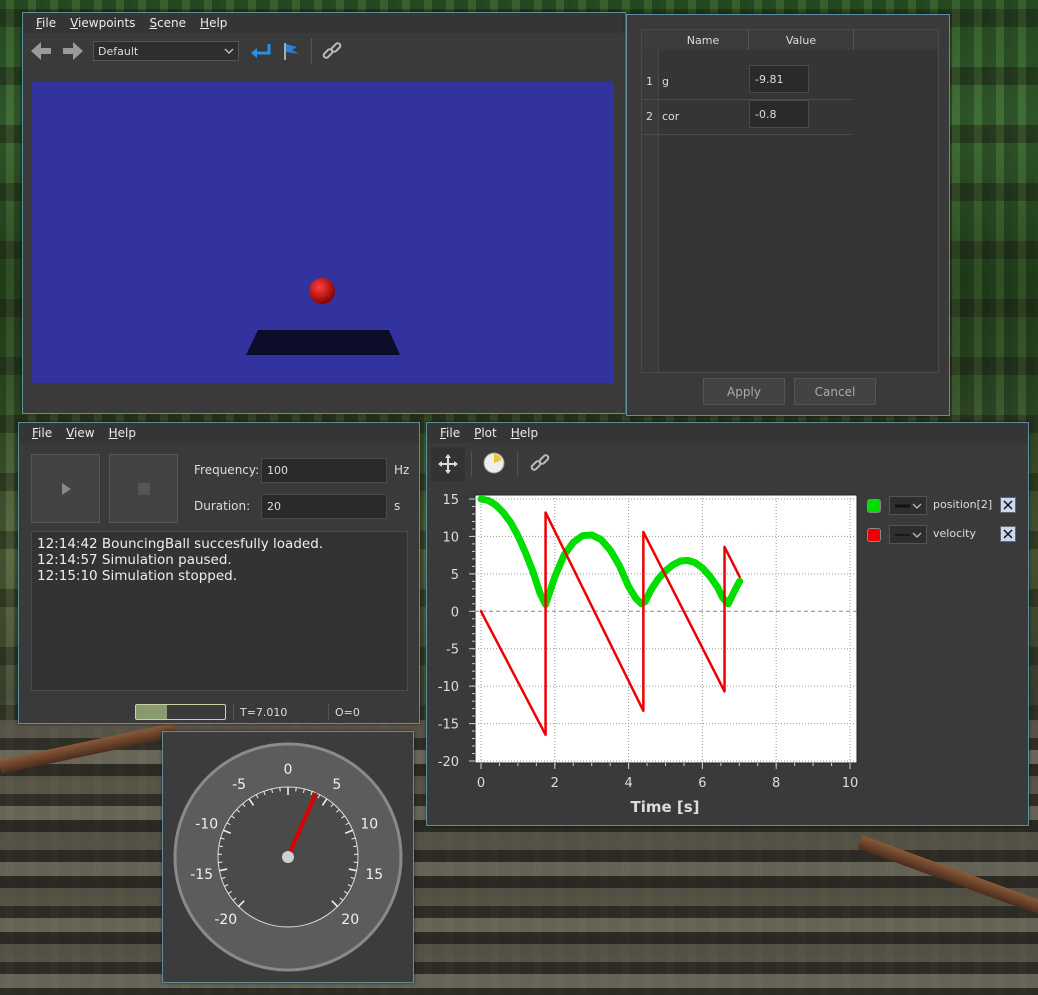 Image resolution: width=1038 pixels, height=995 pixels. Describe the element at coordinates (222, 506) in the screenshot. I see `duration-label: Duration:` at that location.